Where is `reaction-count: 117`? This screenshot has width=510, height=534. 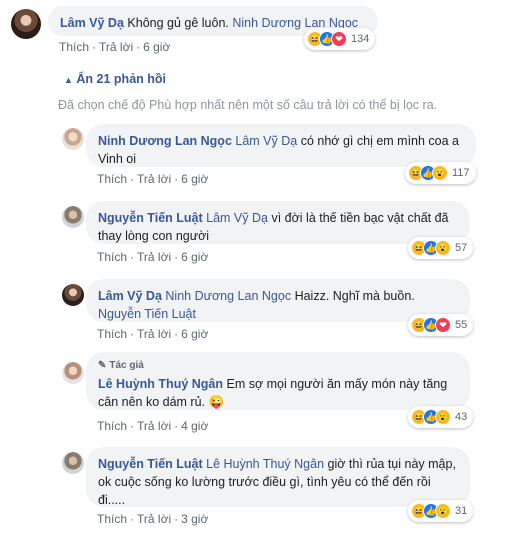 reaction-count: 117 is located at coordinates (461, 173).